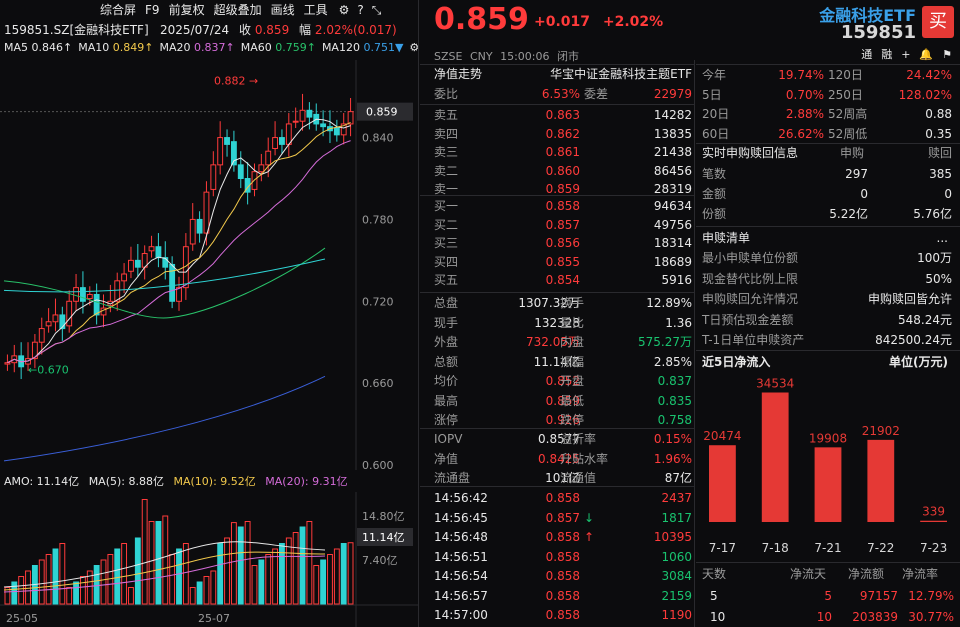 The width and height of the screenshot is (960, 627). Describe the element at coordinates (589, 537) in the screenshot. I see `up-arrow-icon: ↑` at that location.